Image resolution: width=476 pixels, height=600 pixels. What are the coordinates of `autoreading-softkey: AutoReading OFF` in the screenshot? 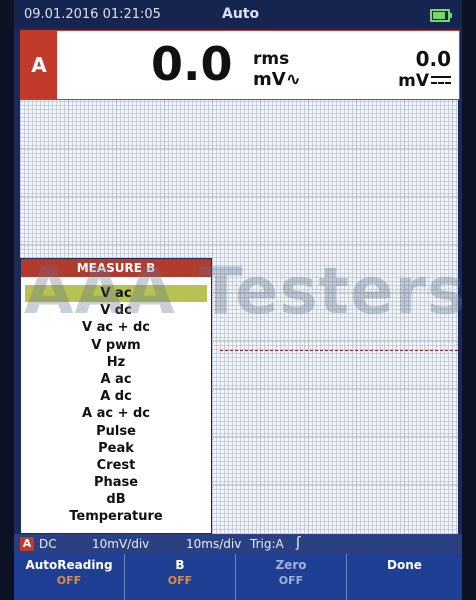 It's located at (69, 577).